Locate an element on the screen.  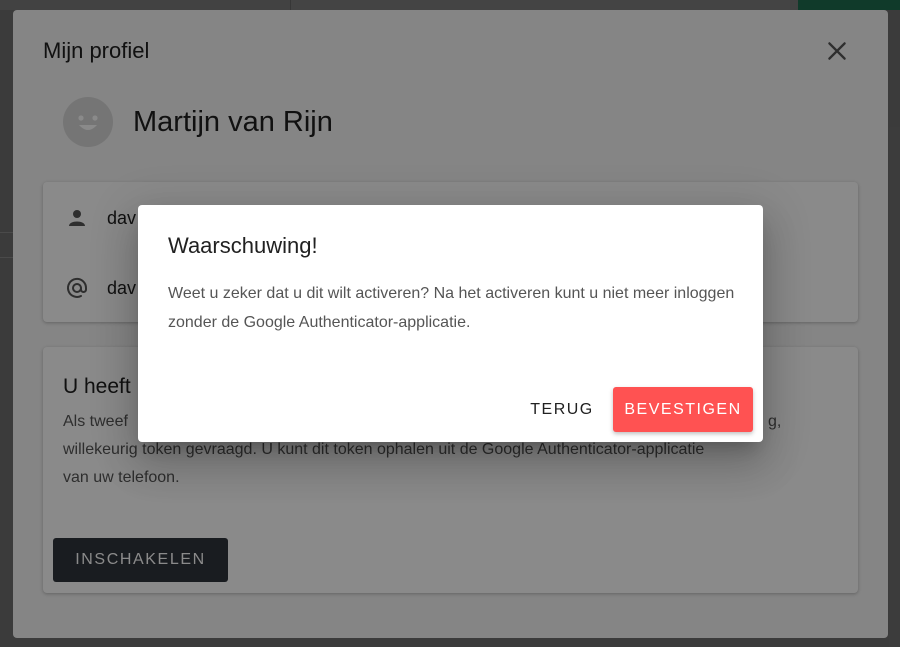
confirm-button: BEVESTIGEN is located at coordinates (683, 409).